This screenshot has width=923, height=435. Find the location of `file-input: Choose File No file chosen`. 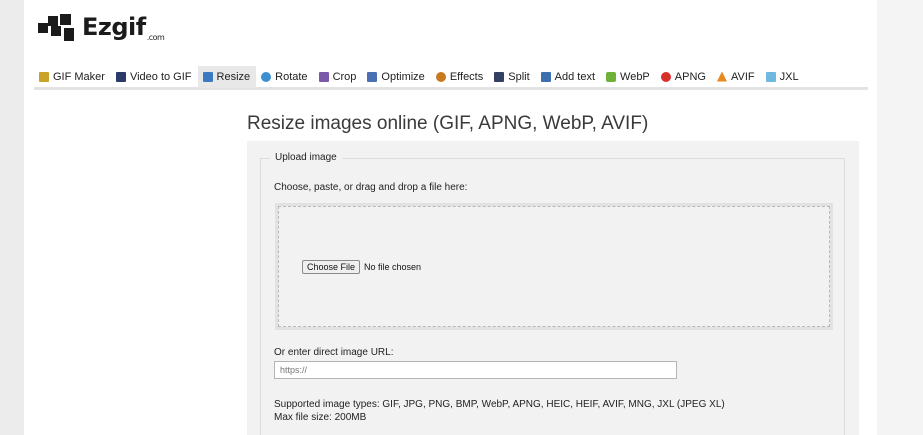

file-input: Choose File No file chosen is located at coordinates (361, 267).